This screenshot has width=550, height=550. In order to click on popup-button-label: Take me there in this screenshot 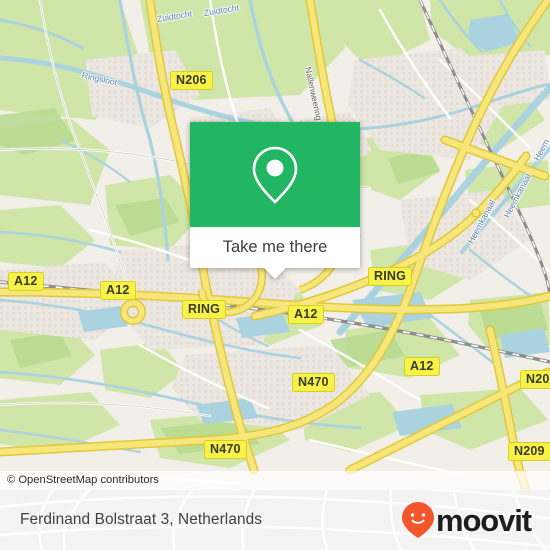, I will do `click(275, 247)`.